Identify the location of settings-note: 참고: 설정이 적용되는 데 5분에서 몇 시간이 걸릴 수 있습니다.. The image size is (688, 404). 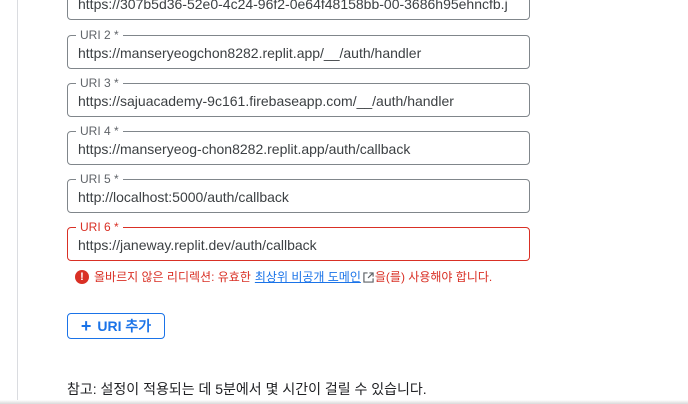
(247, 389).